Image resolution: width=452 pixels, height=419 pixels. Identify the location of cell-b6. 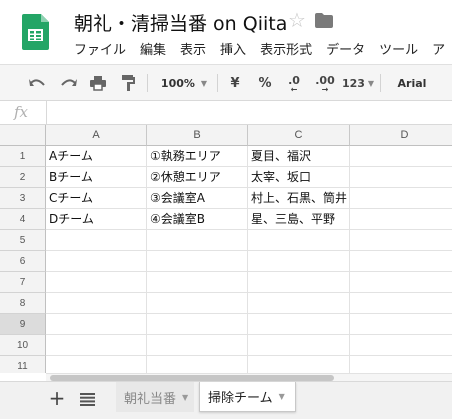
(197, 261).